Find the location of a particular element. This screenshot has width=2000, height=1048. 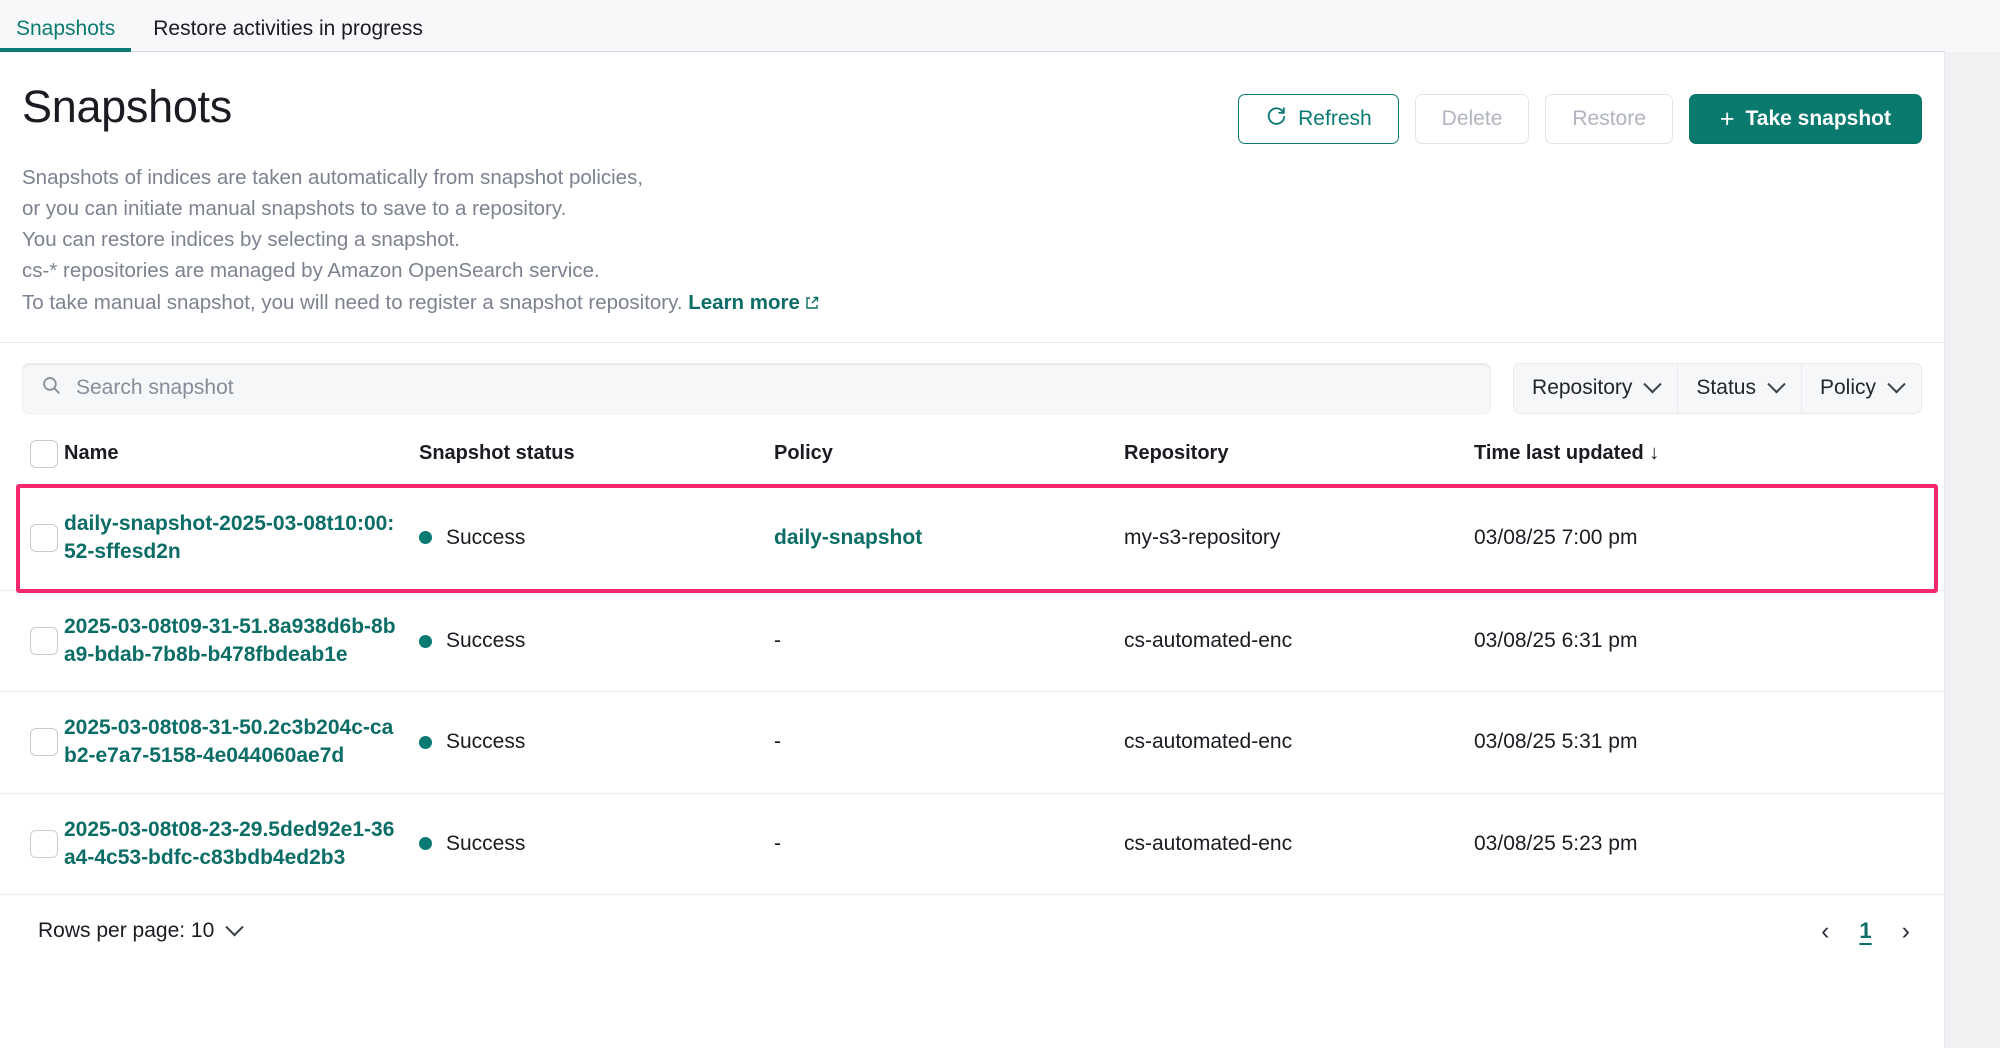

plus-icon: + is located at coordinates (1727, 118).